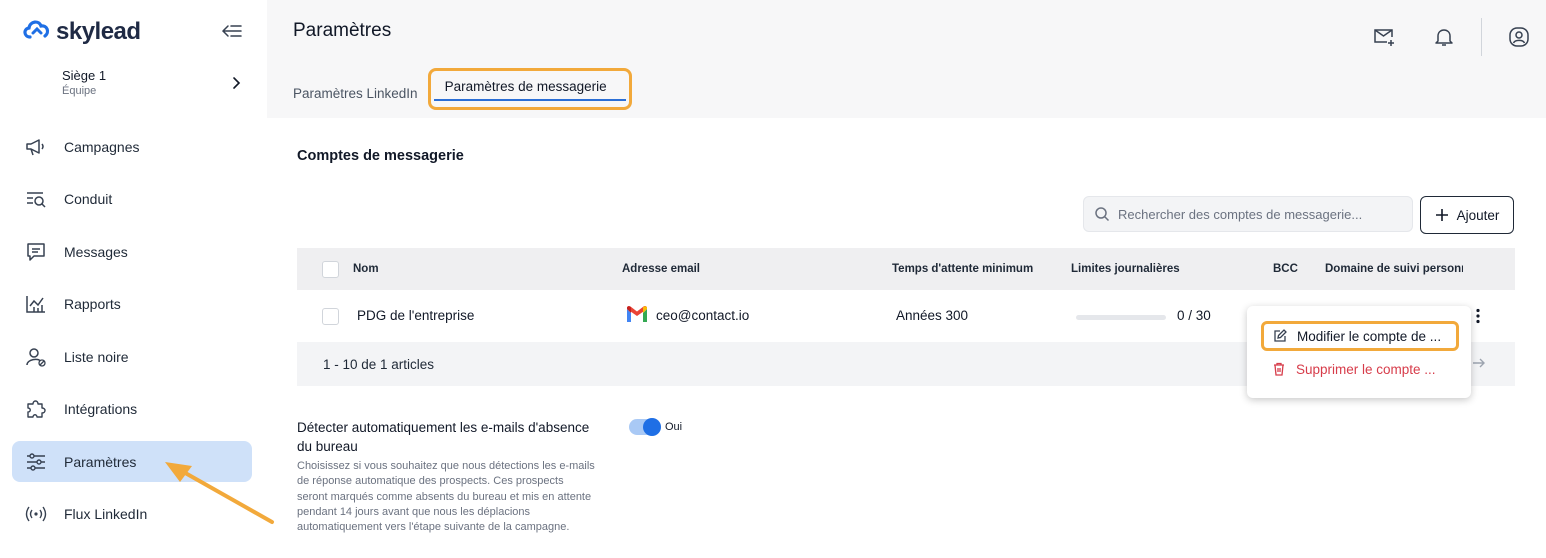 The height and width of the screenshot is (558, 1546). Describe the element at coordinates (529, 100) in the screenshot. I see `active-tab-underline` at that location.